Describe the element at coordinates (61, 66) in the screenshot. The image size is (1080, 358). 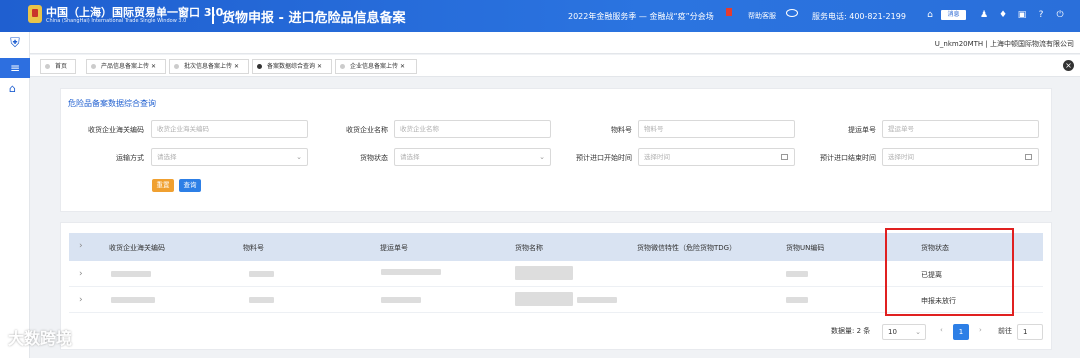
I see `tab-label: 首页` at that location.